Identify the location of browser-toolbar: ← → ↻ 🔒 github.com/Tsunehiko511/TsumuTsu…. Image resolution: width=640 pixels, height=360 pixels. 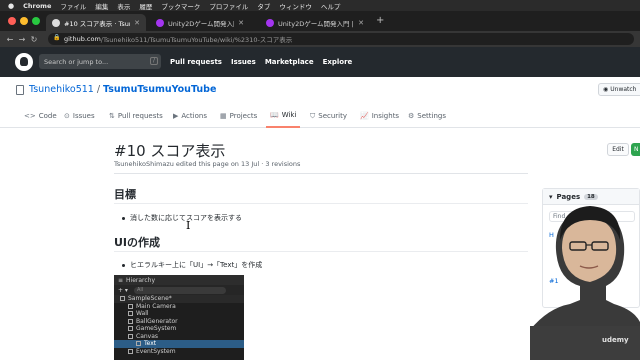
(320, 39).